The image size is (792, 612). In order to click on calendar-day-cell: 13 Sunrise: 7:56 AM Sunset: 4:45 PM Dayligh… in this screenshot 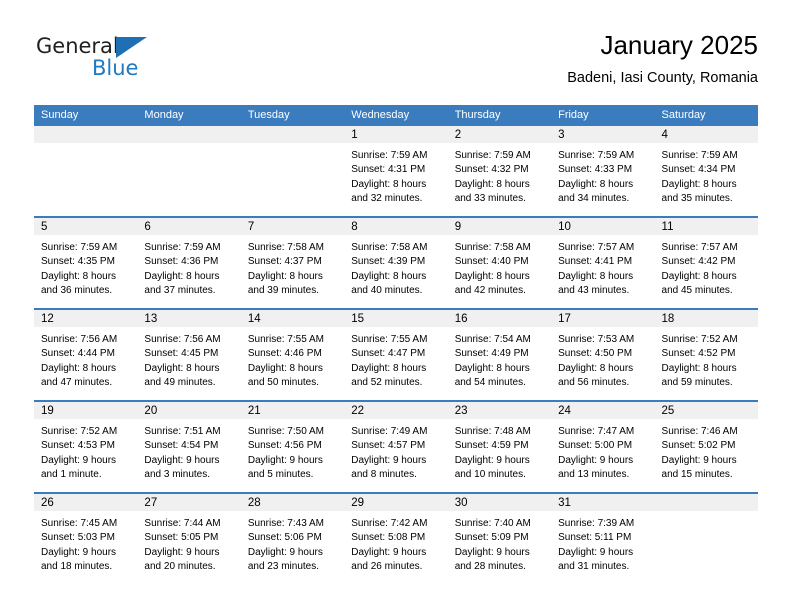, I will do `click(189, 354)`.